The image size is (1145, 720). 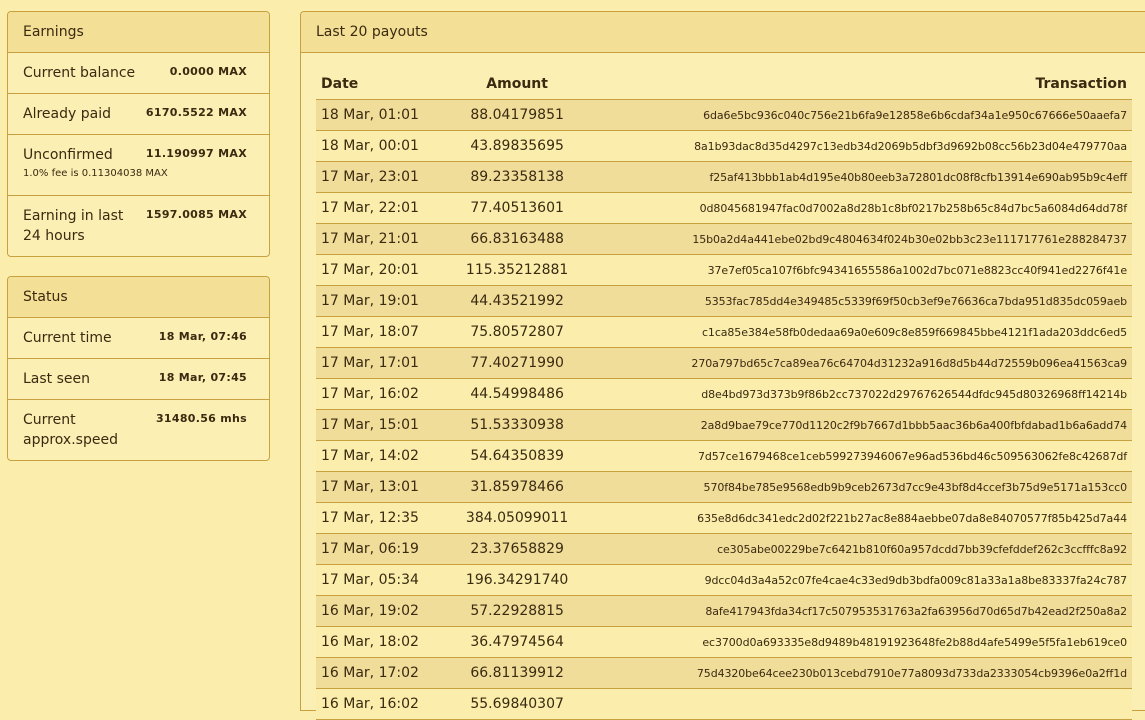 What do you see at coordinates (382, 425) in the screenshot?
I see `payout-date: 17 Mar, 15:01` at bounding box center [382, 425].